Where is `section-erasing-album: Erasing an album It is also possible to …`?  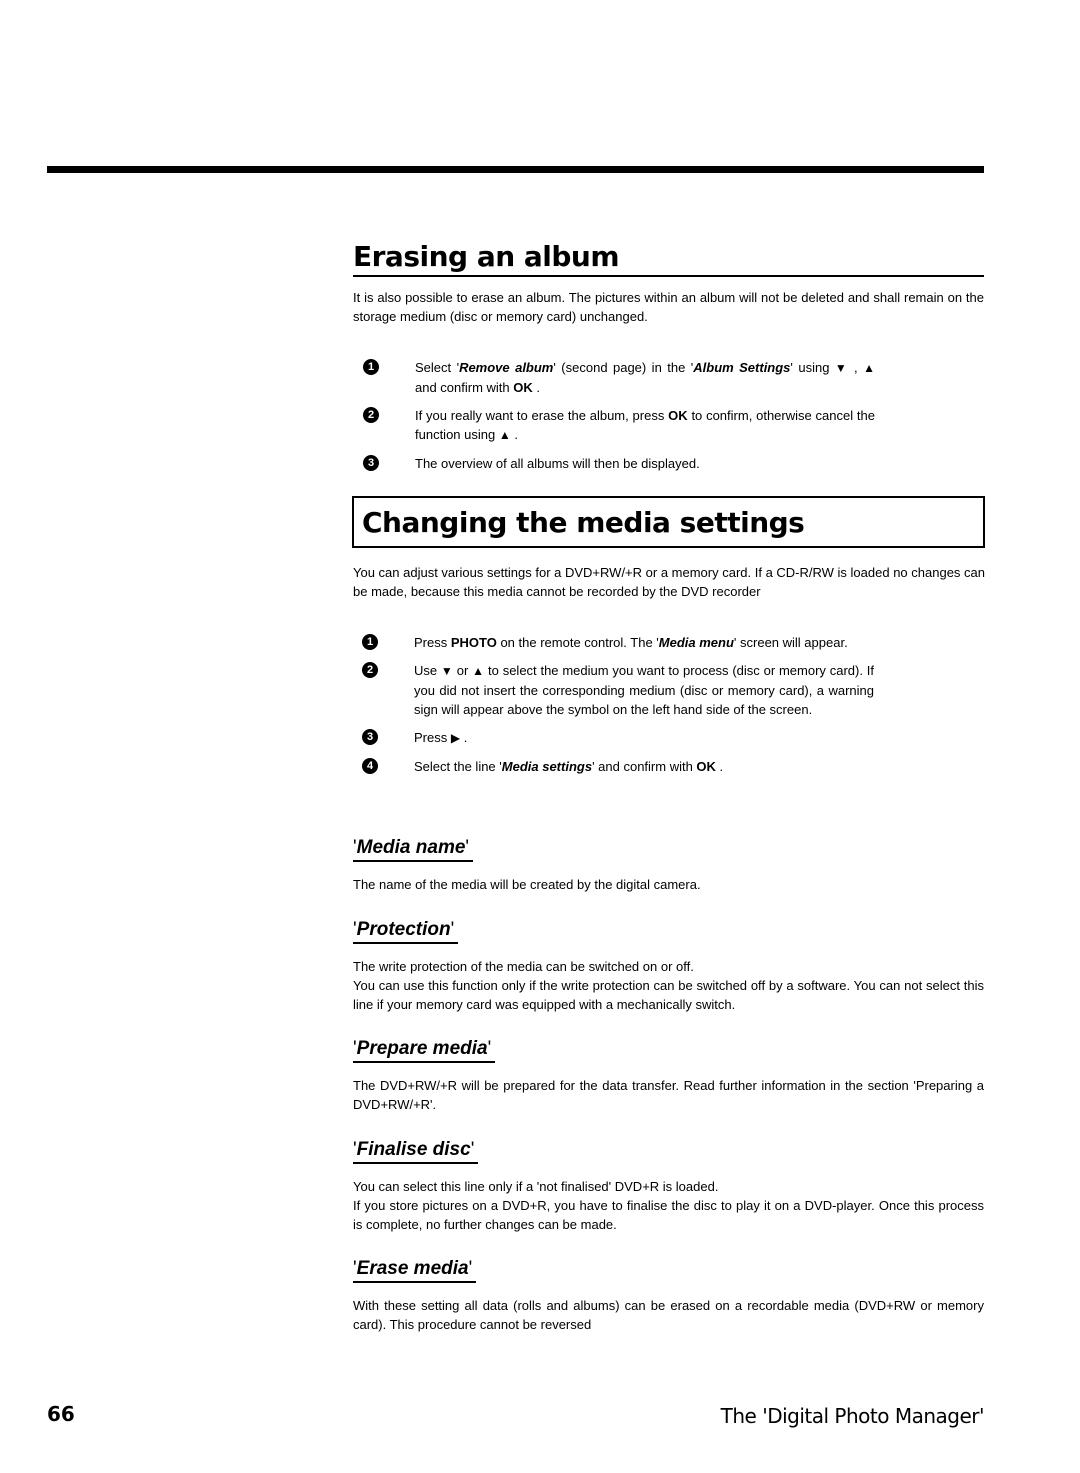
section-erasing-album: Erasing an album It is also possible to … is located at coordinates (668, 361).